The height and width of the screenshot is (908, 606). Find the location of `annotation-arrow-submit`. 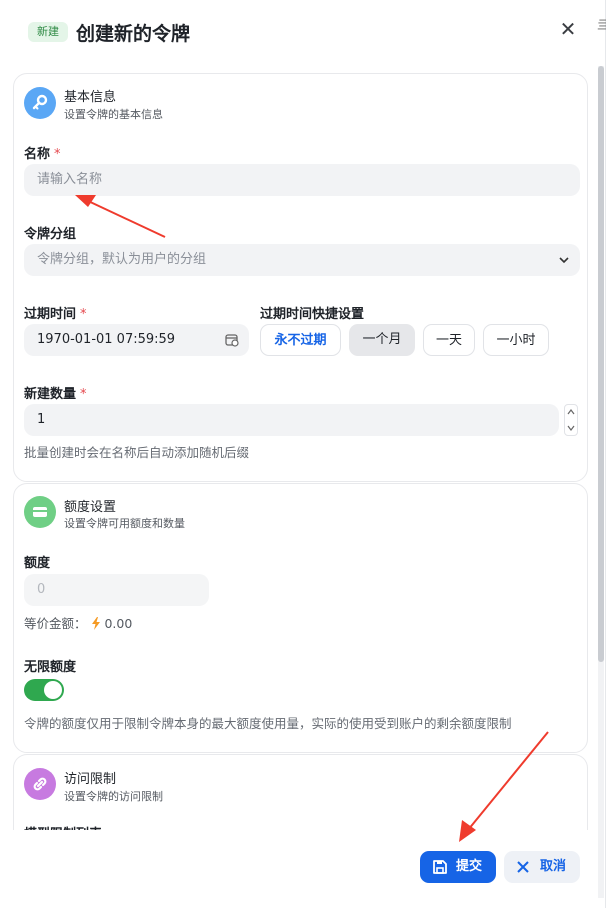

annotation-arrow-submit is located at coordinates (504, 786).